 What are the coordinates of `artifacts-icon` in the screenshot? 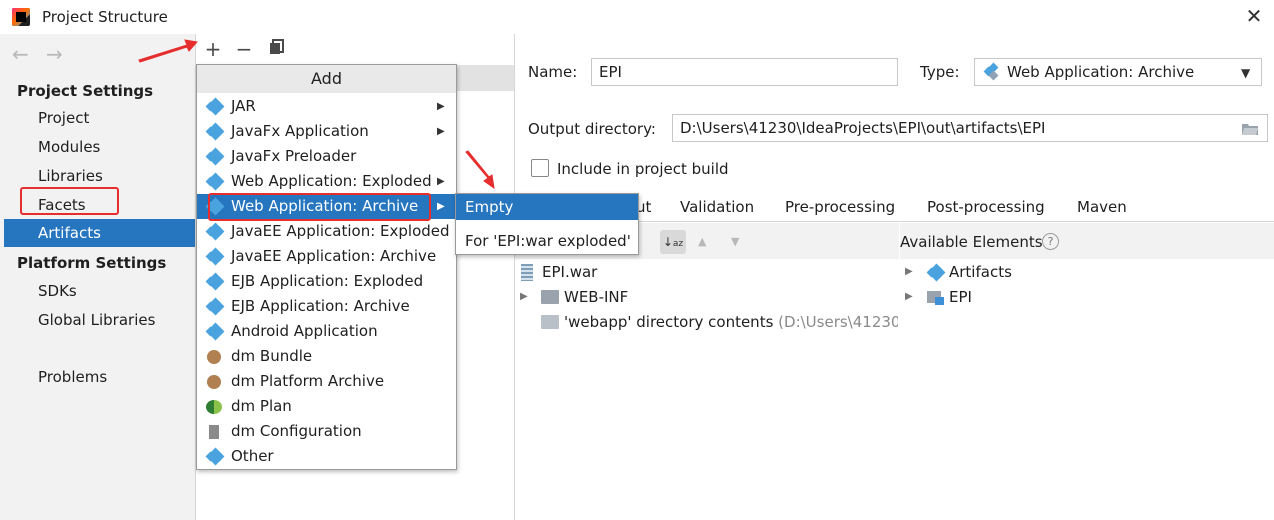 It's located at (936, 272).